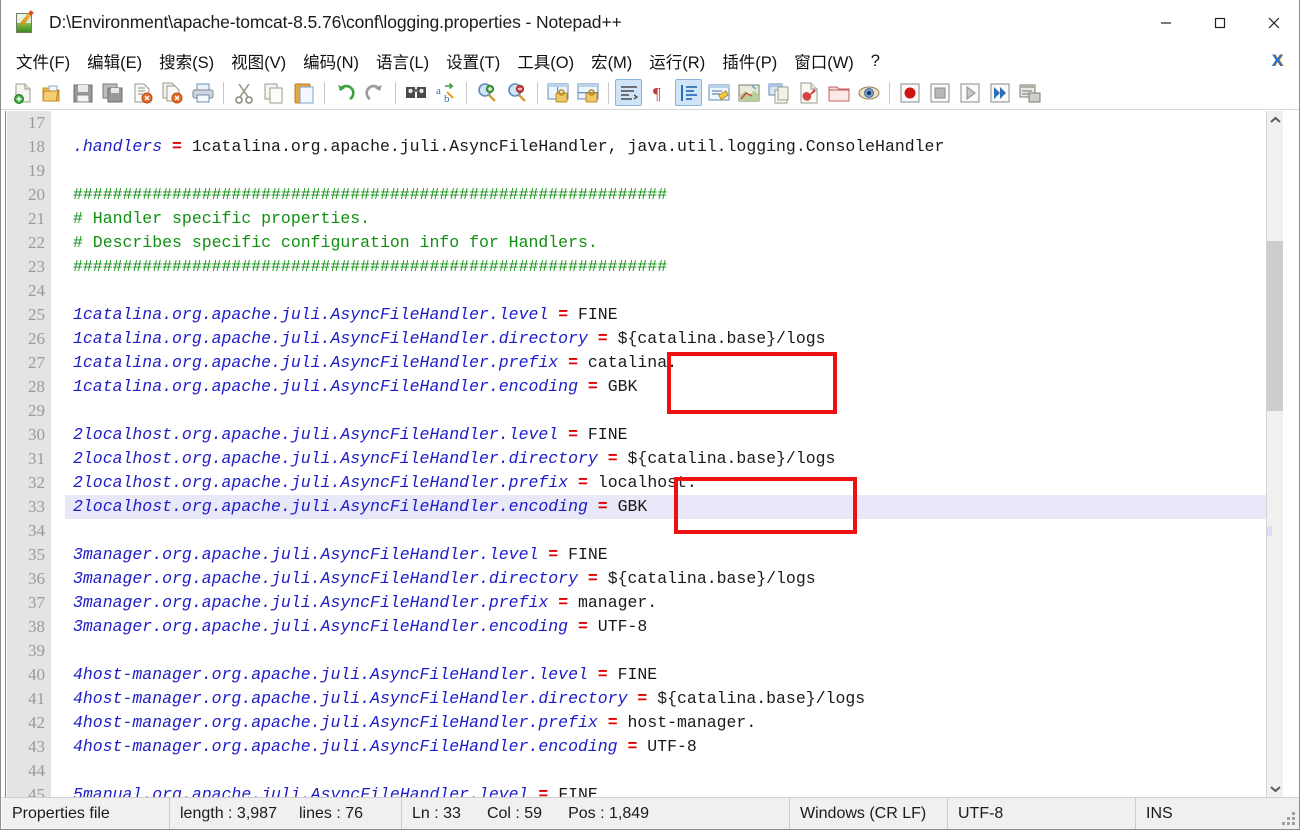 This screenshot has width=1300, height=830. Describe the element at coordinates (748, 92) in the screenshot. I see `document-map-icon` at that location.